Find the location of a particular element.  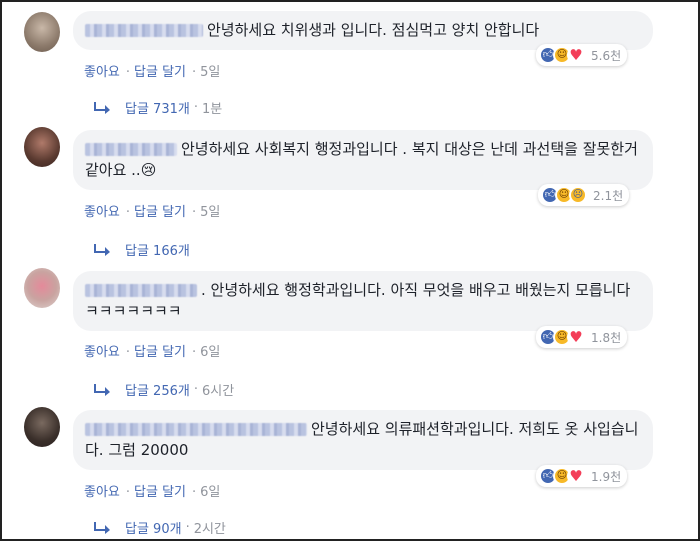

reaction-summary: 👍︎ ☺ ♥ 1.8천 is located at coordinates (582, 337).